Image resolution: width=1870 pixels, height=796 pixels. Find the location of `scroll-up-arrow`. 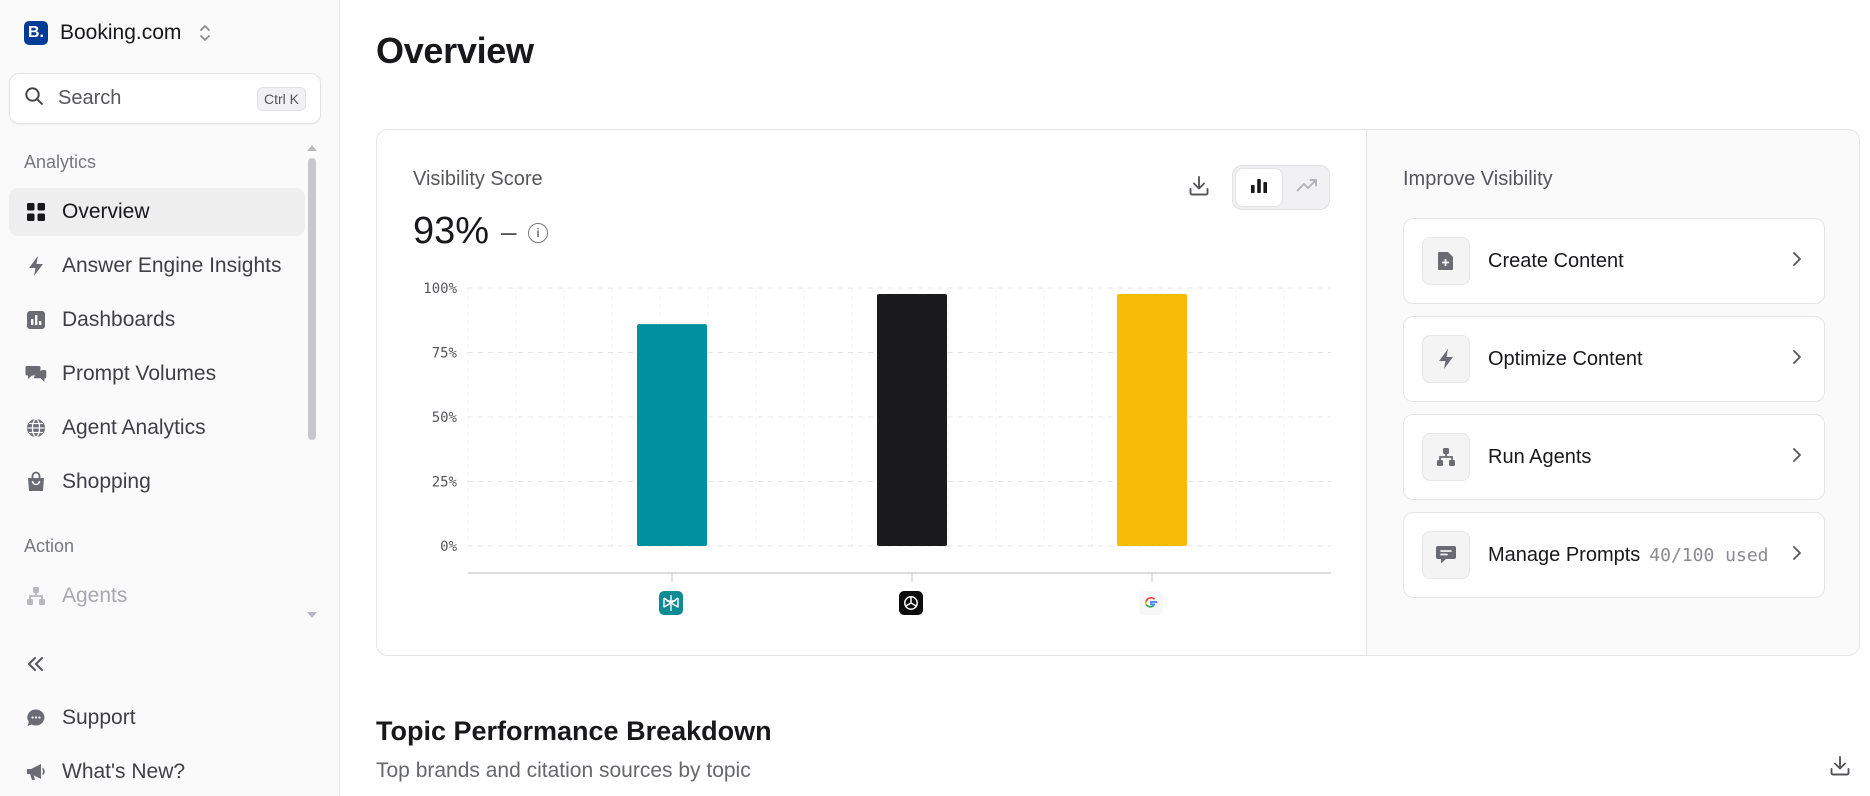

scroll-up-arrow is located at coordinates (312, 148).